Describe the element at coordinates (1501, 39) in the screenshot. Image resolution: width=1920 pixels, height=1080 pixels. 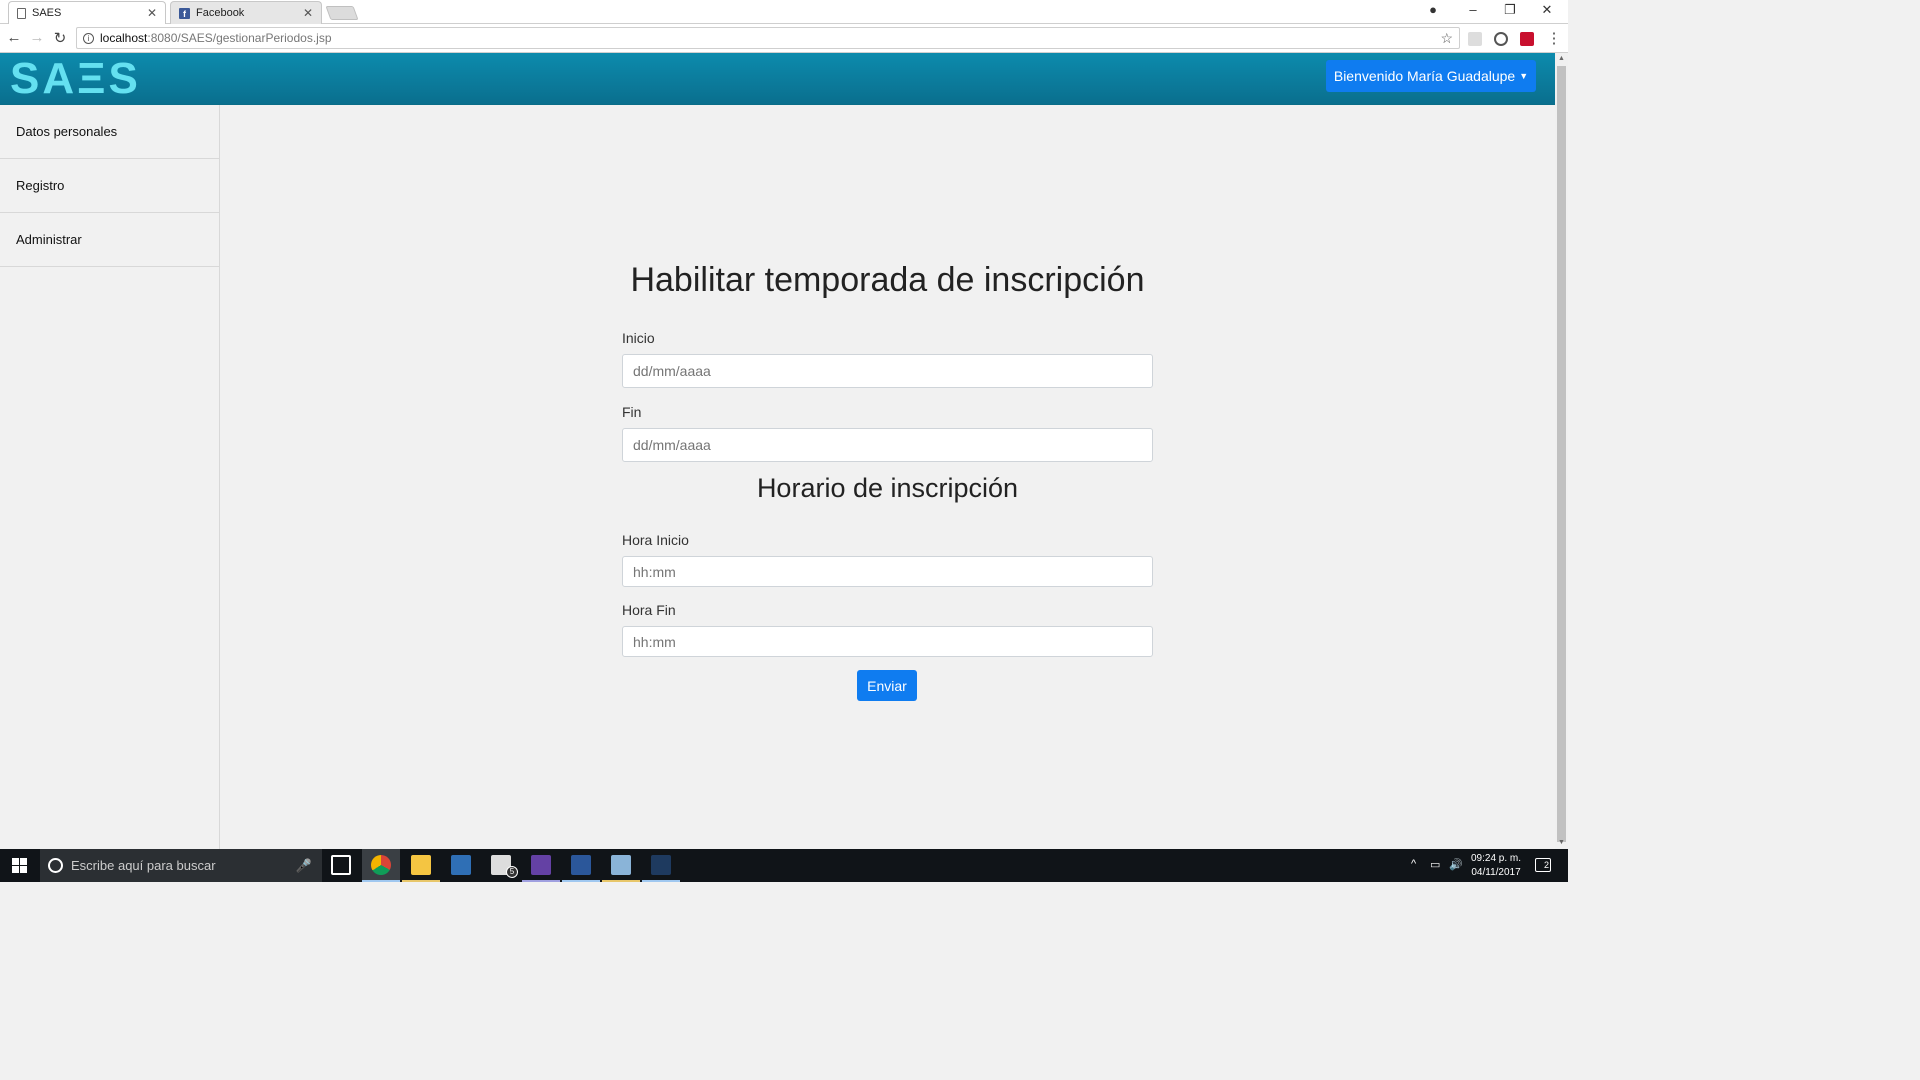
I see `extension-eye-icon` at that location.